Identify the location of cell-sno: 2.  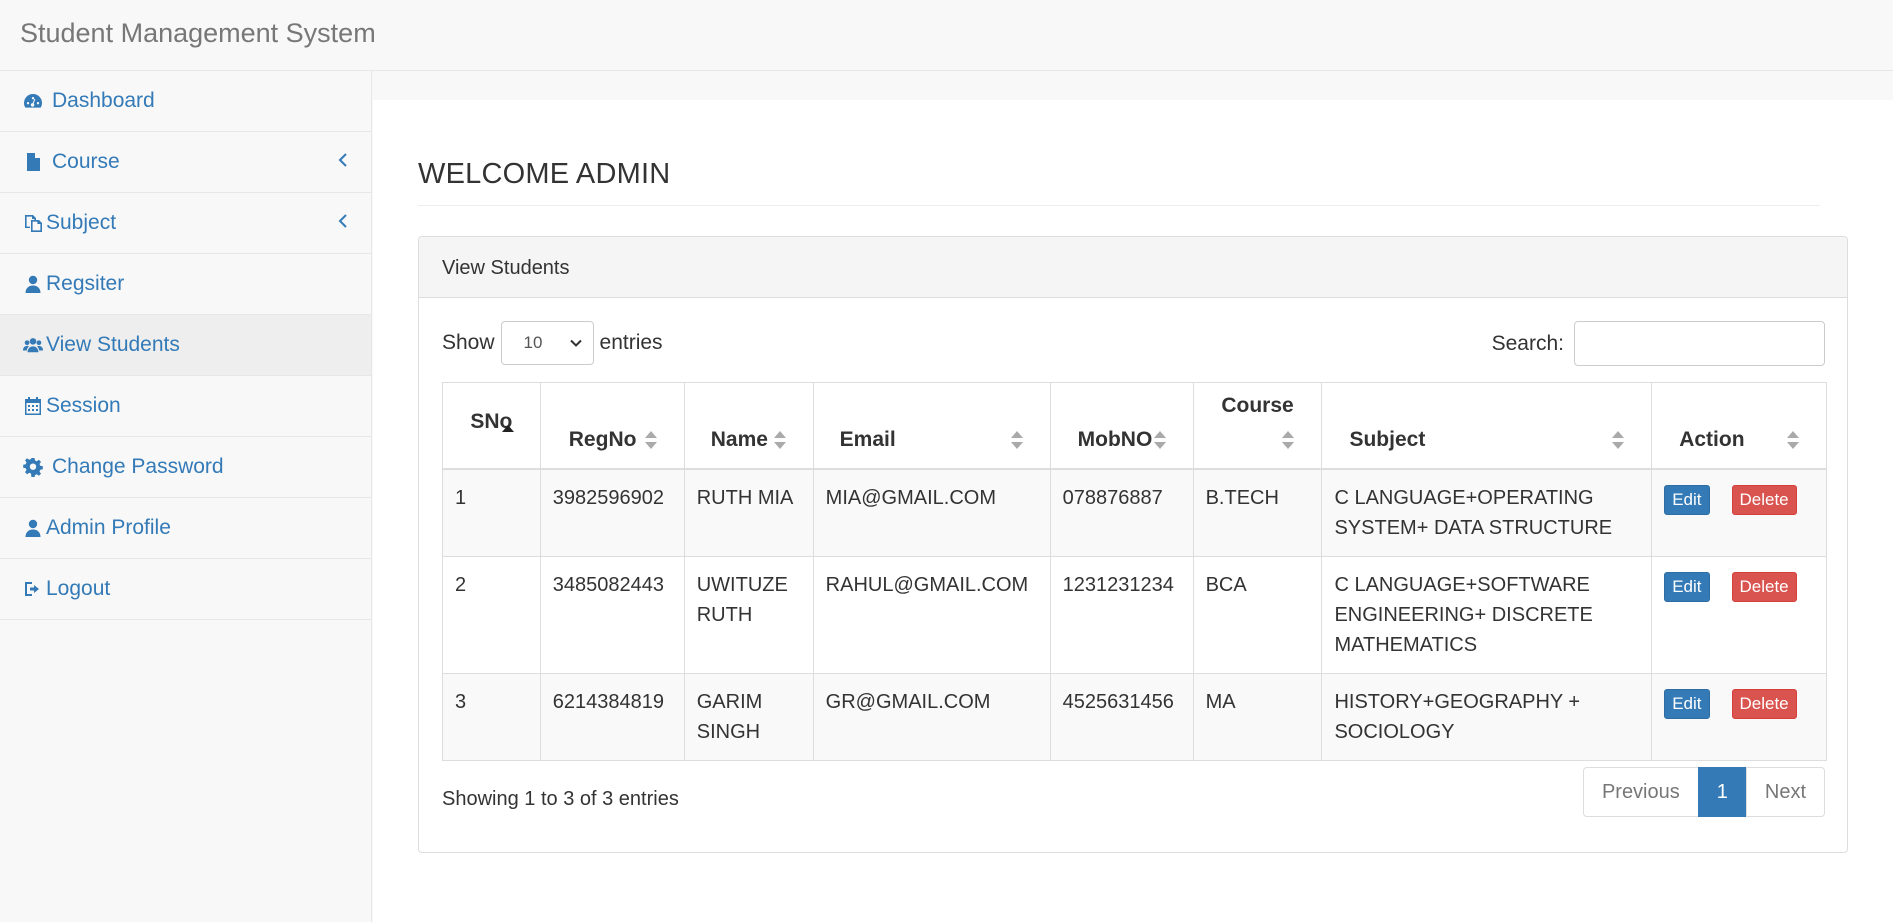
(491, 614).